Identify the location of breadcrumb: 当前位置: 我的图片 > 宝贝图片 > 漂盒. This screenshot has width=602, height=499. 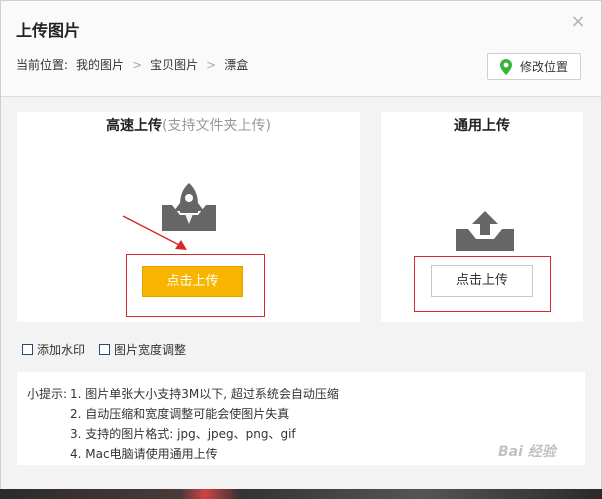
(132, 64).